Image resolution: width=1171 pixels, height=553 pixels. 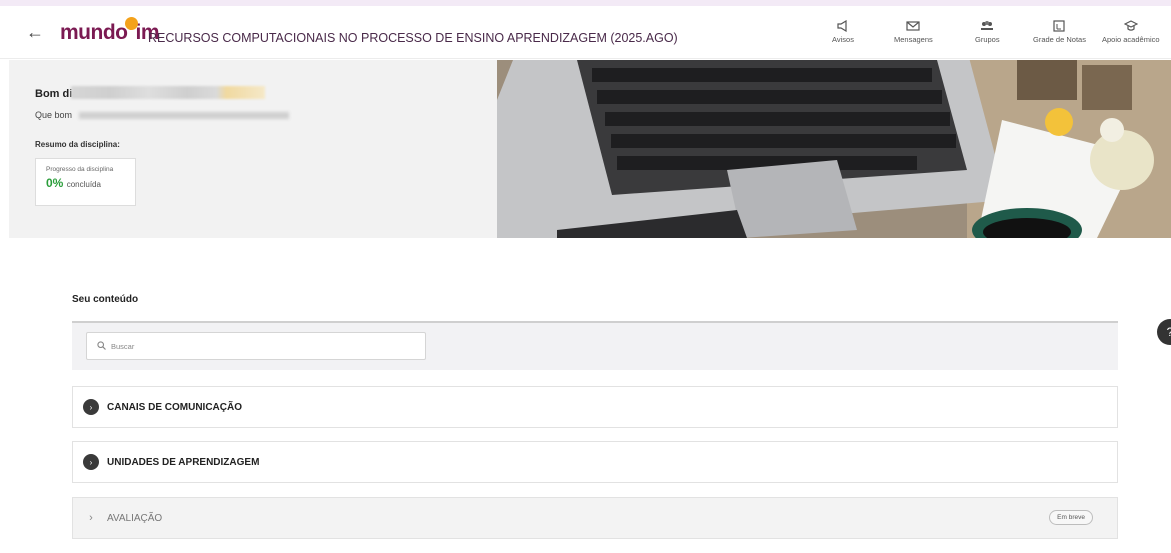 I want to click on progress-label: Progresso da disciplina, so click(x=80, y=169).